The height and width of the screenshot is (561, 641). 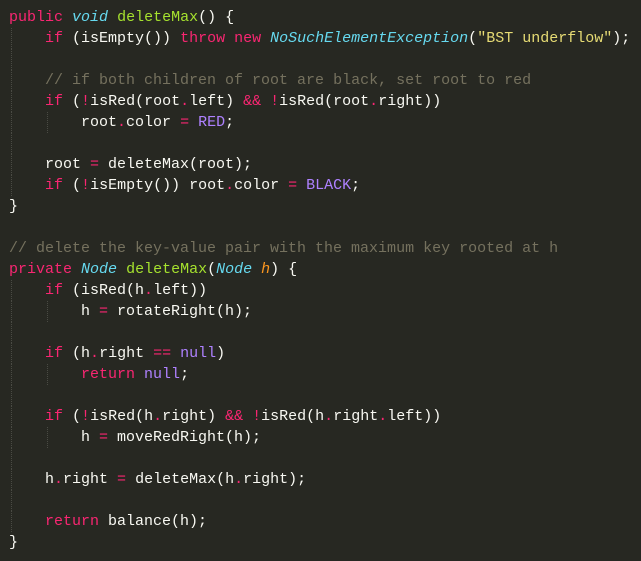 What do you see at coordinates (320, 185) in the screenshot?
I see `code-line: if (!isEmpty()) root.color = BLACK;` at bounding box center [320, 185].